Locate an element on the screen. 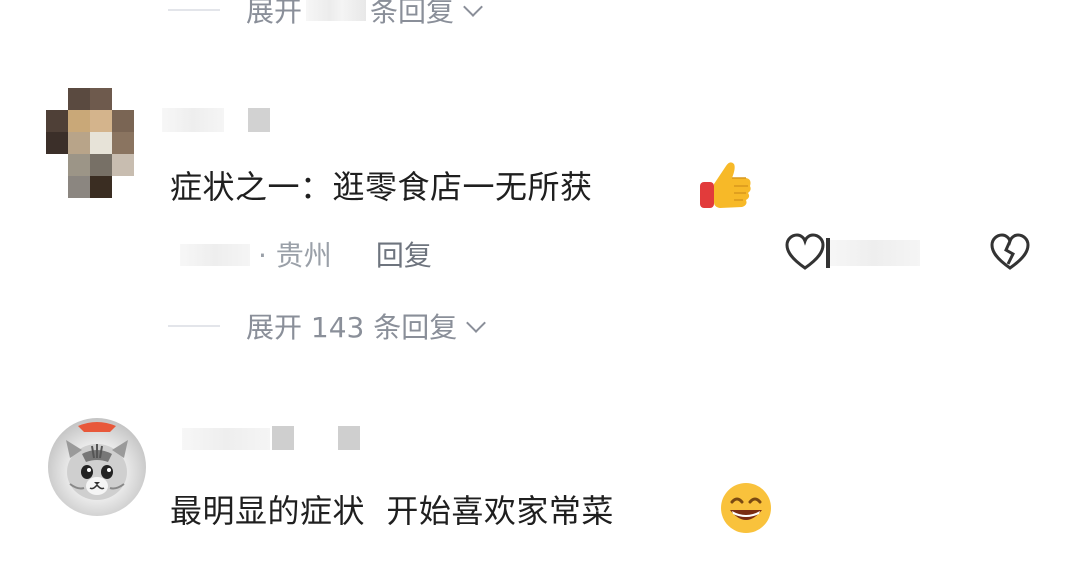 Image resolution: width=1080 pixels, height=576 pixels. like-count-blurred is located at coordinates (874, 253).